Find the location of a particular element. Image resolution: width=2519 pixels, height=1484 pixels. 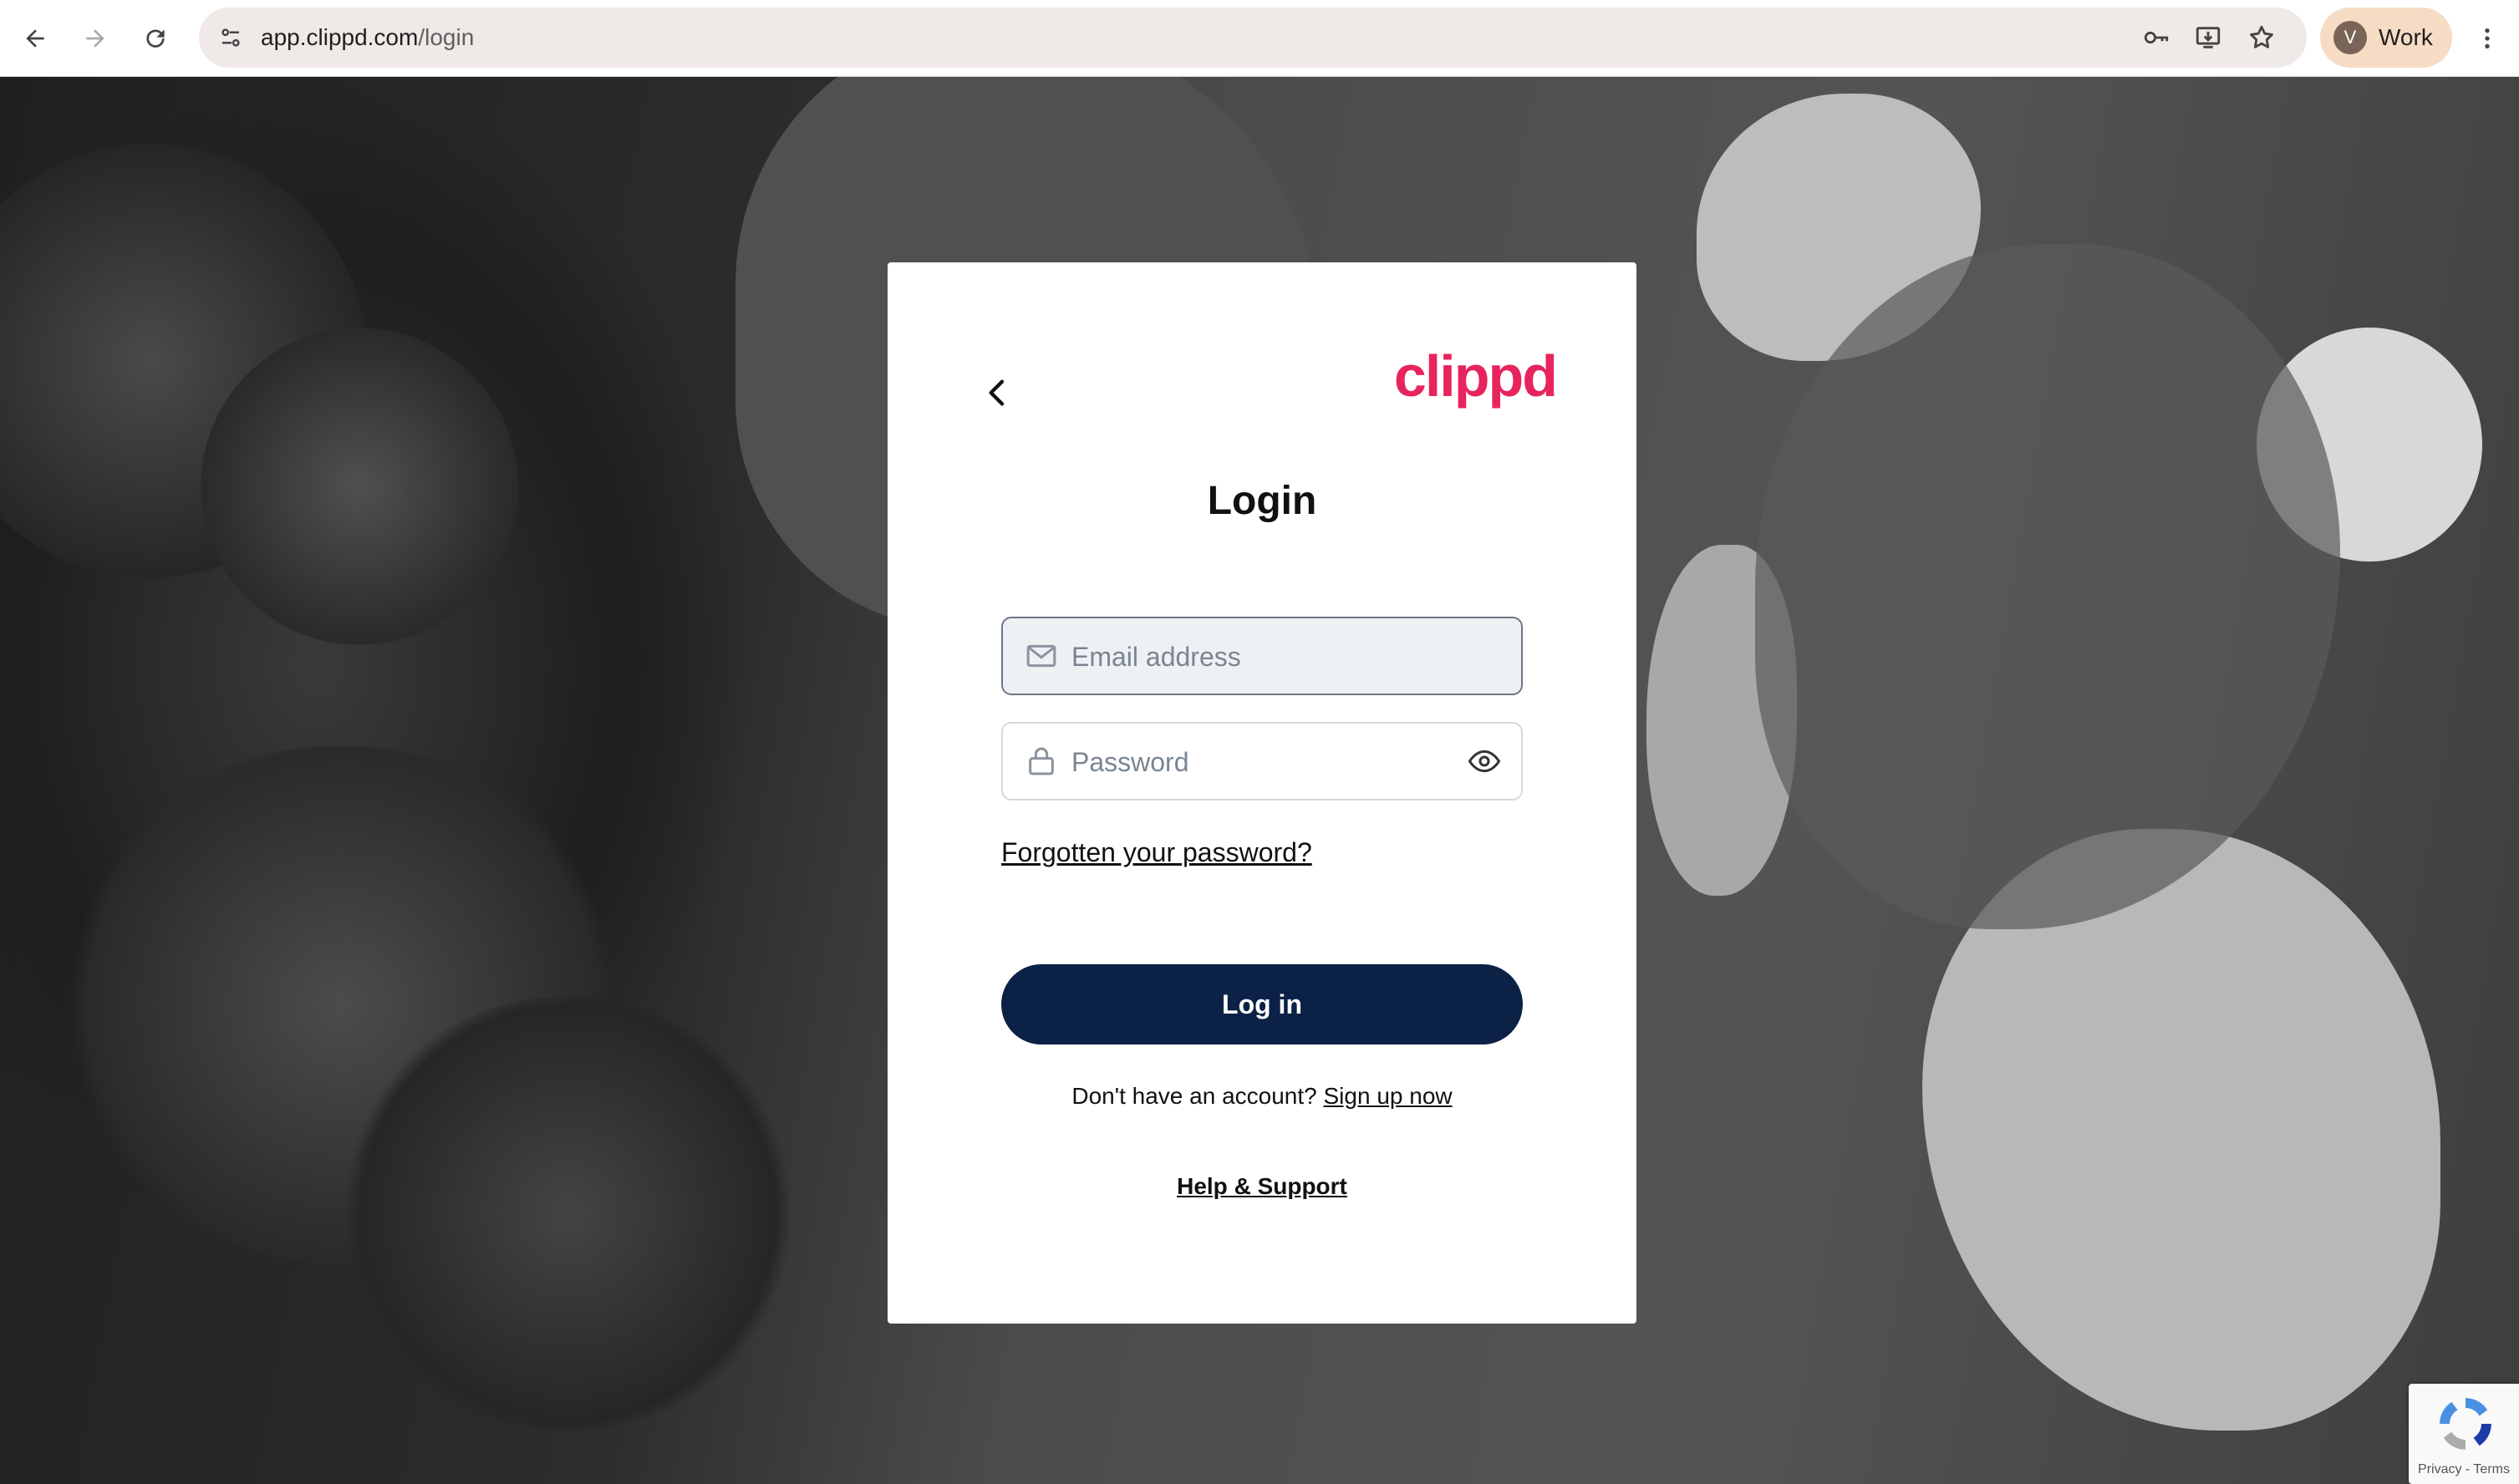

mail-icon is located at coordinates (1041, 656).